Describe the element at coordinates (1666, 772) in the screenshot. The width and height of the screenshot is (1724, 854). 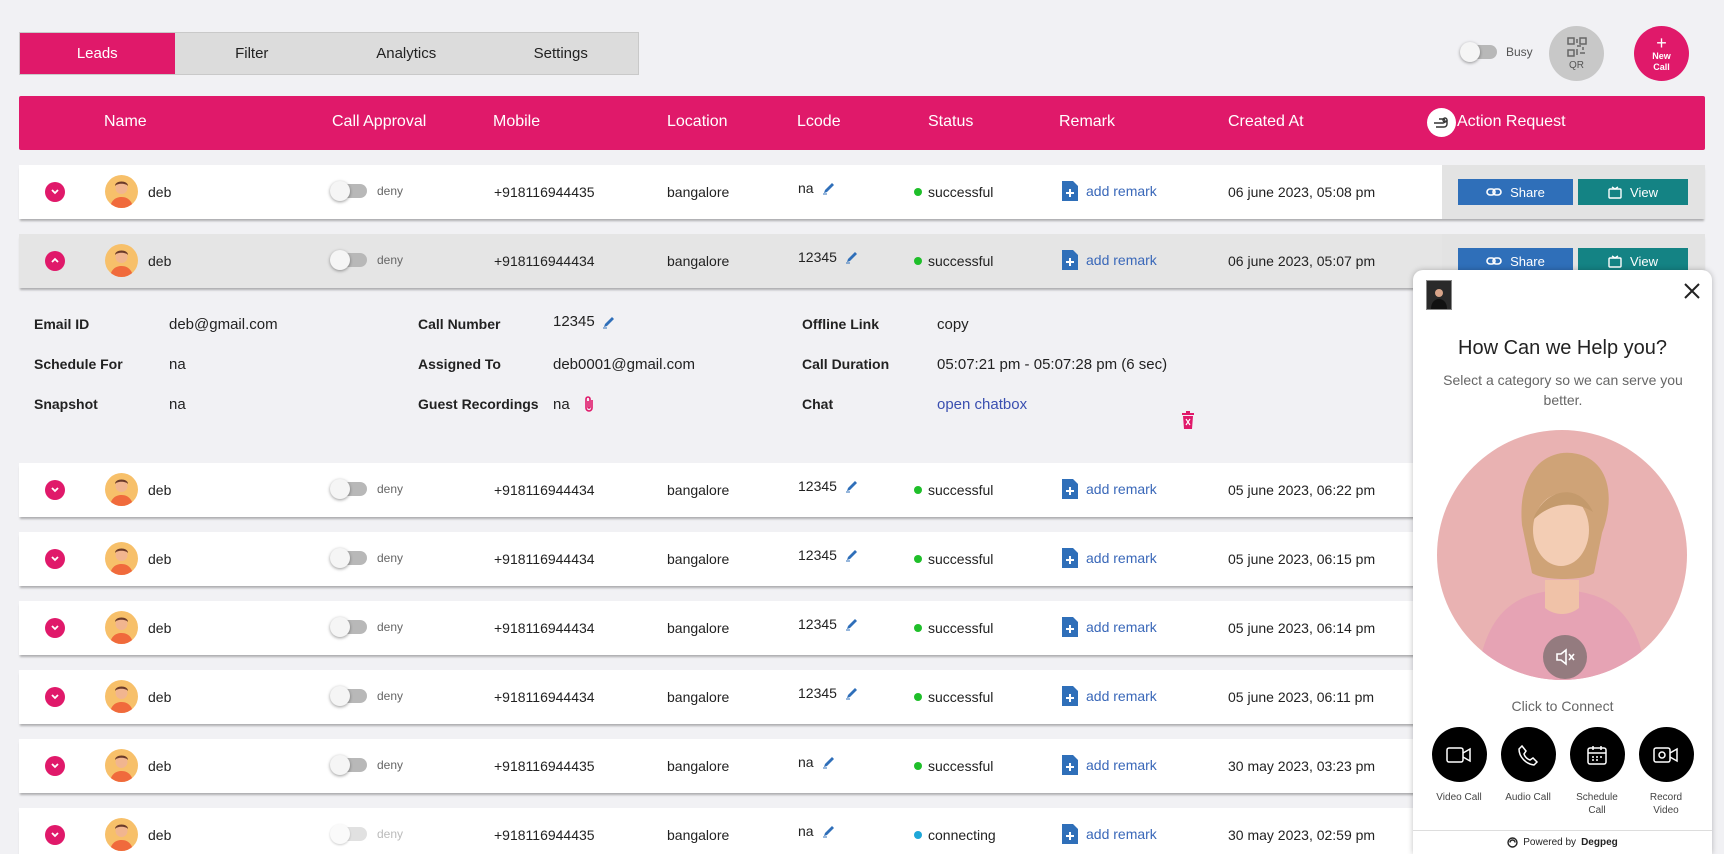
I see `record-video-button: Record Video` at that location.